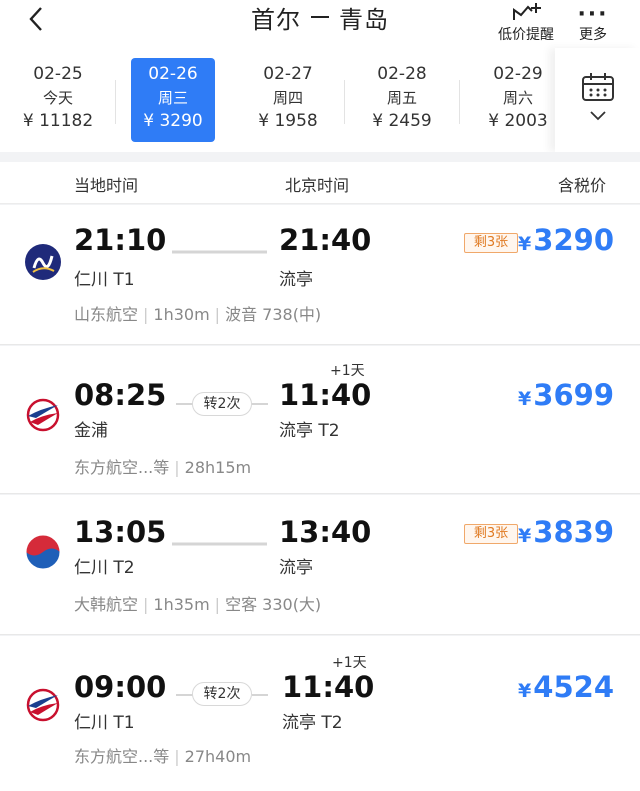 The width and height of the screenshot is (640, 791). Describe the element at coordinates (106, 314) in the screenshot. I see `airline-name: 山东航空` at that location.